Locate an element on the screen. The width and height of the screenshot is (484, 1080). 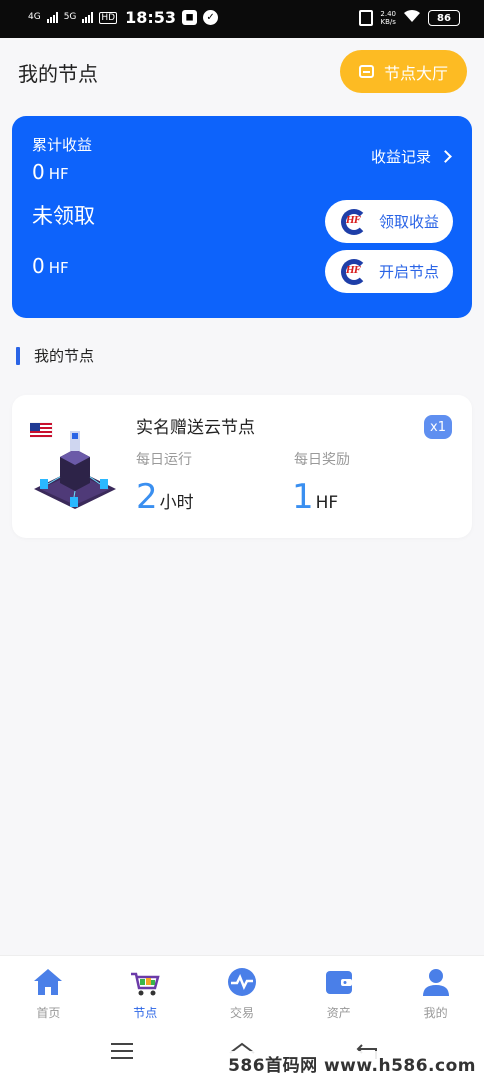
net-speed: 2.40 KB/s is located at coordinates (388, 18).